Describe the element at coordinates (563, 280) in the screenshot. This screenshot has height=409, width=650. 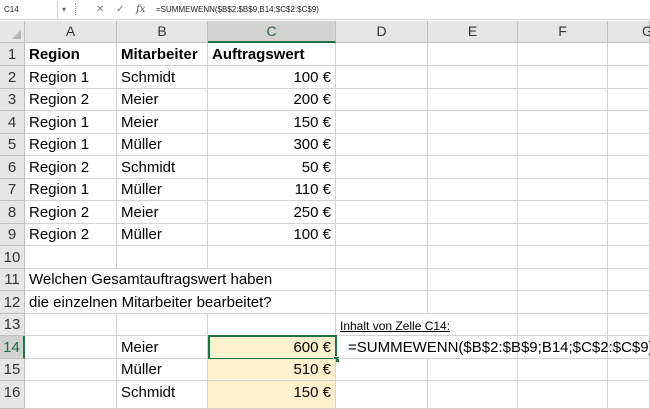
I see `cell-f11` at that location.